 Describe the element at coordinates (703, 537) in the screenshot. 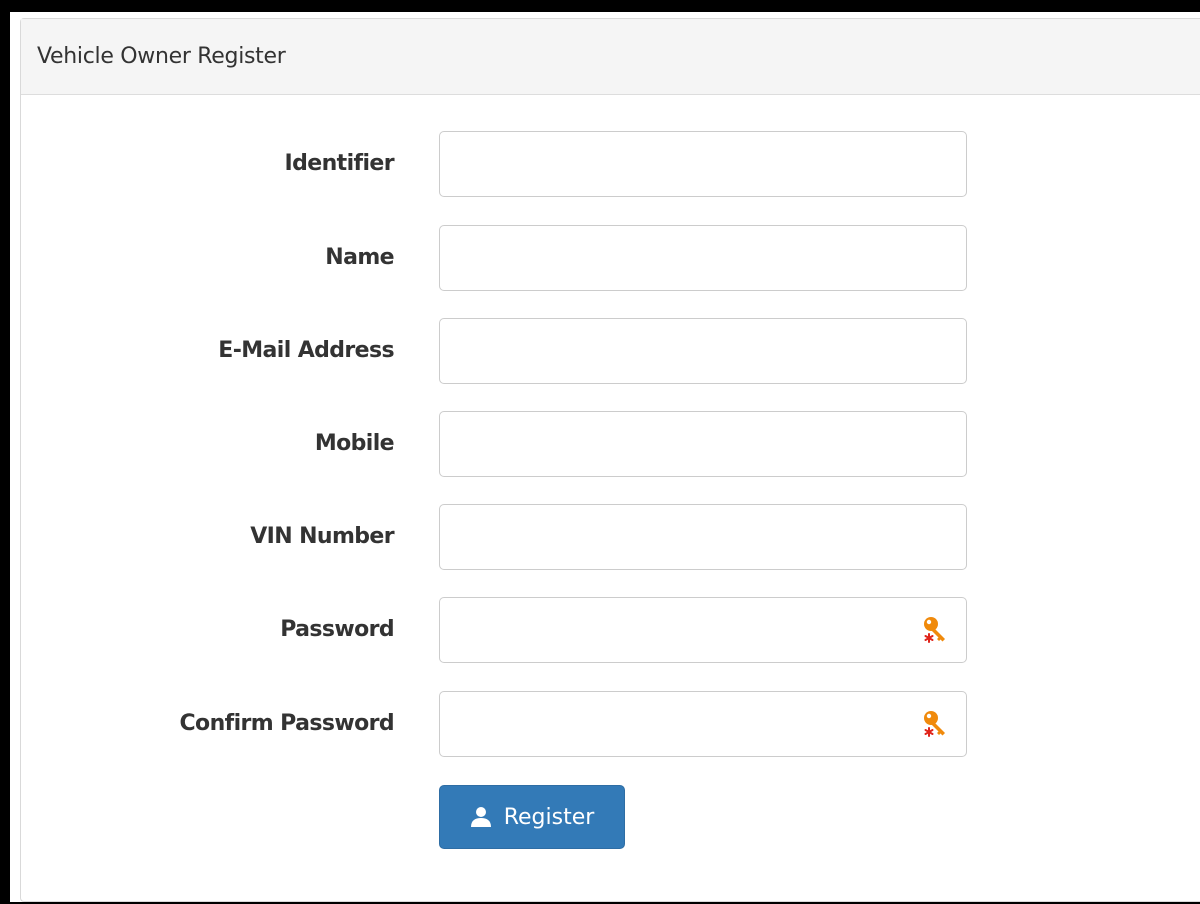

I see `vin-number-input` at that location.